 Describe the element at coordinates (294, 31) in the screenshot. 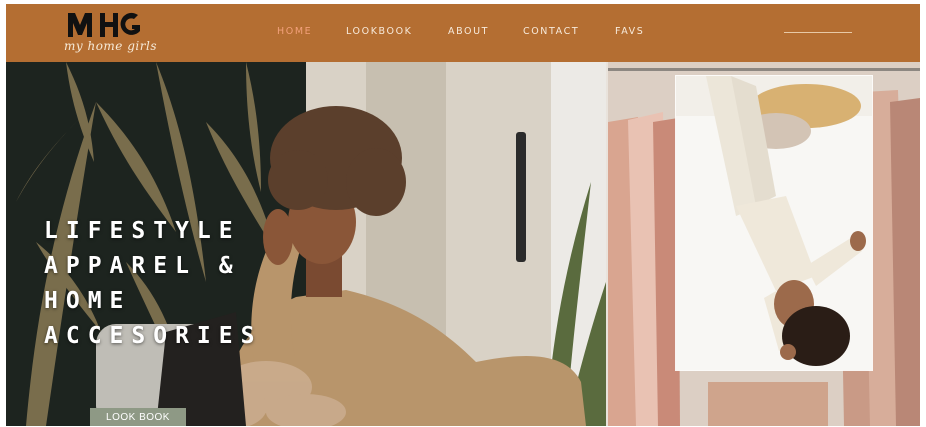

I see `nav-home: HOME` at that location.